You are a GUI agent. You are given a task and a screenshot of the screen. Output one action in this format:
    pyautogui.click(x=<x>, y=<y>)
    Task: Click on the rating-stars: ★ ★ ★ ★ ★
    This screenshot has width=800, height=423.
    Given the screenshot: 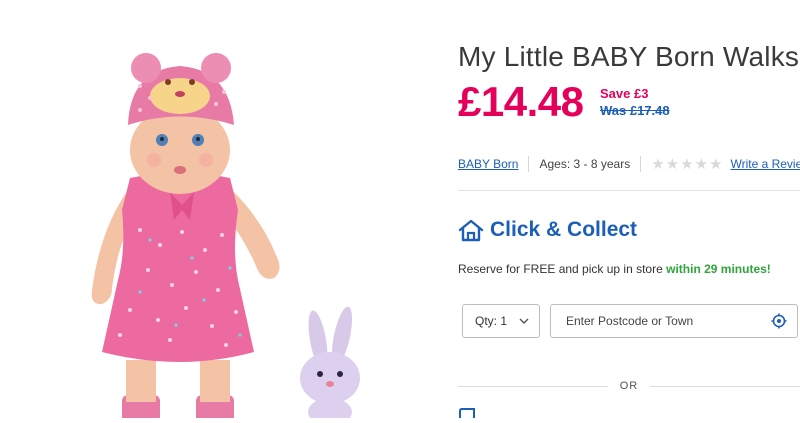 What is the action you would take?
    pyautogui.click(x=686, y=164)
    